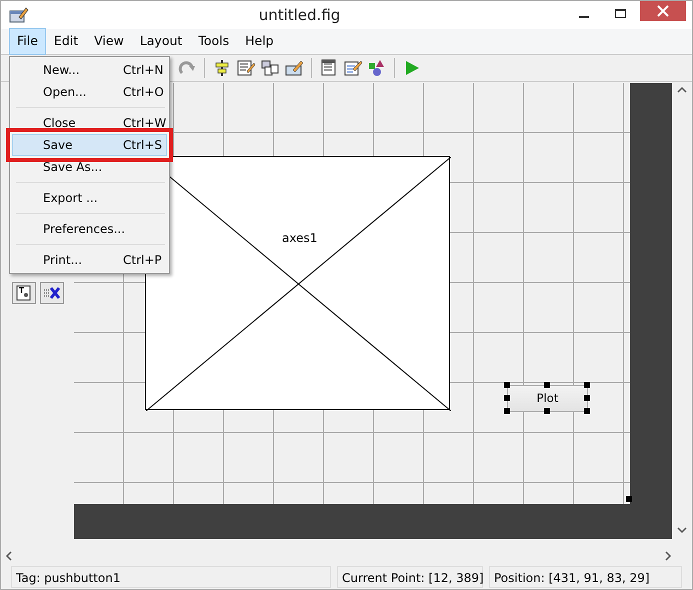  I want to click on menu-item: File, so click(27, 41).